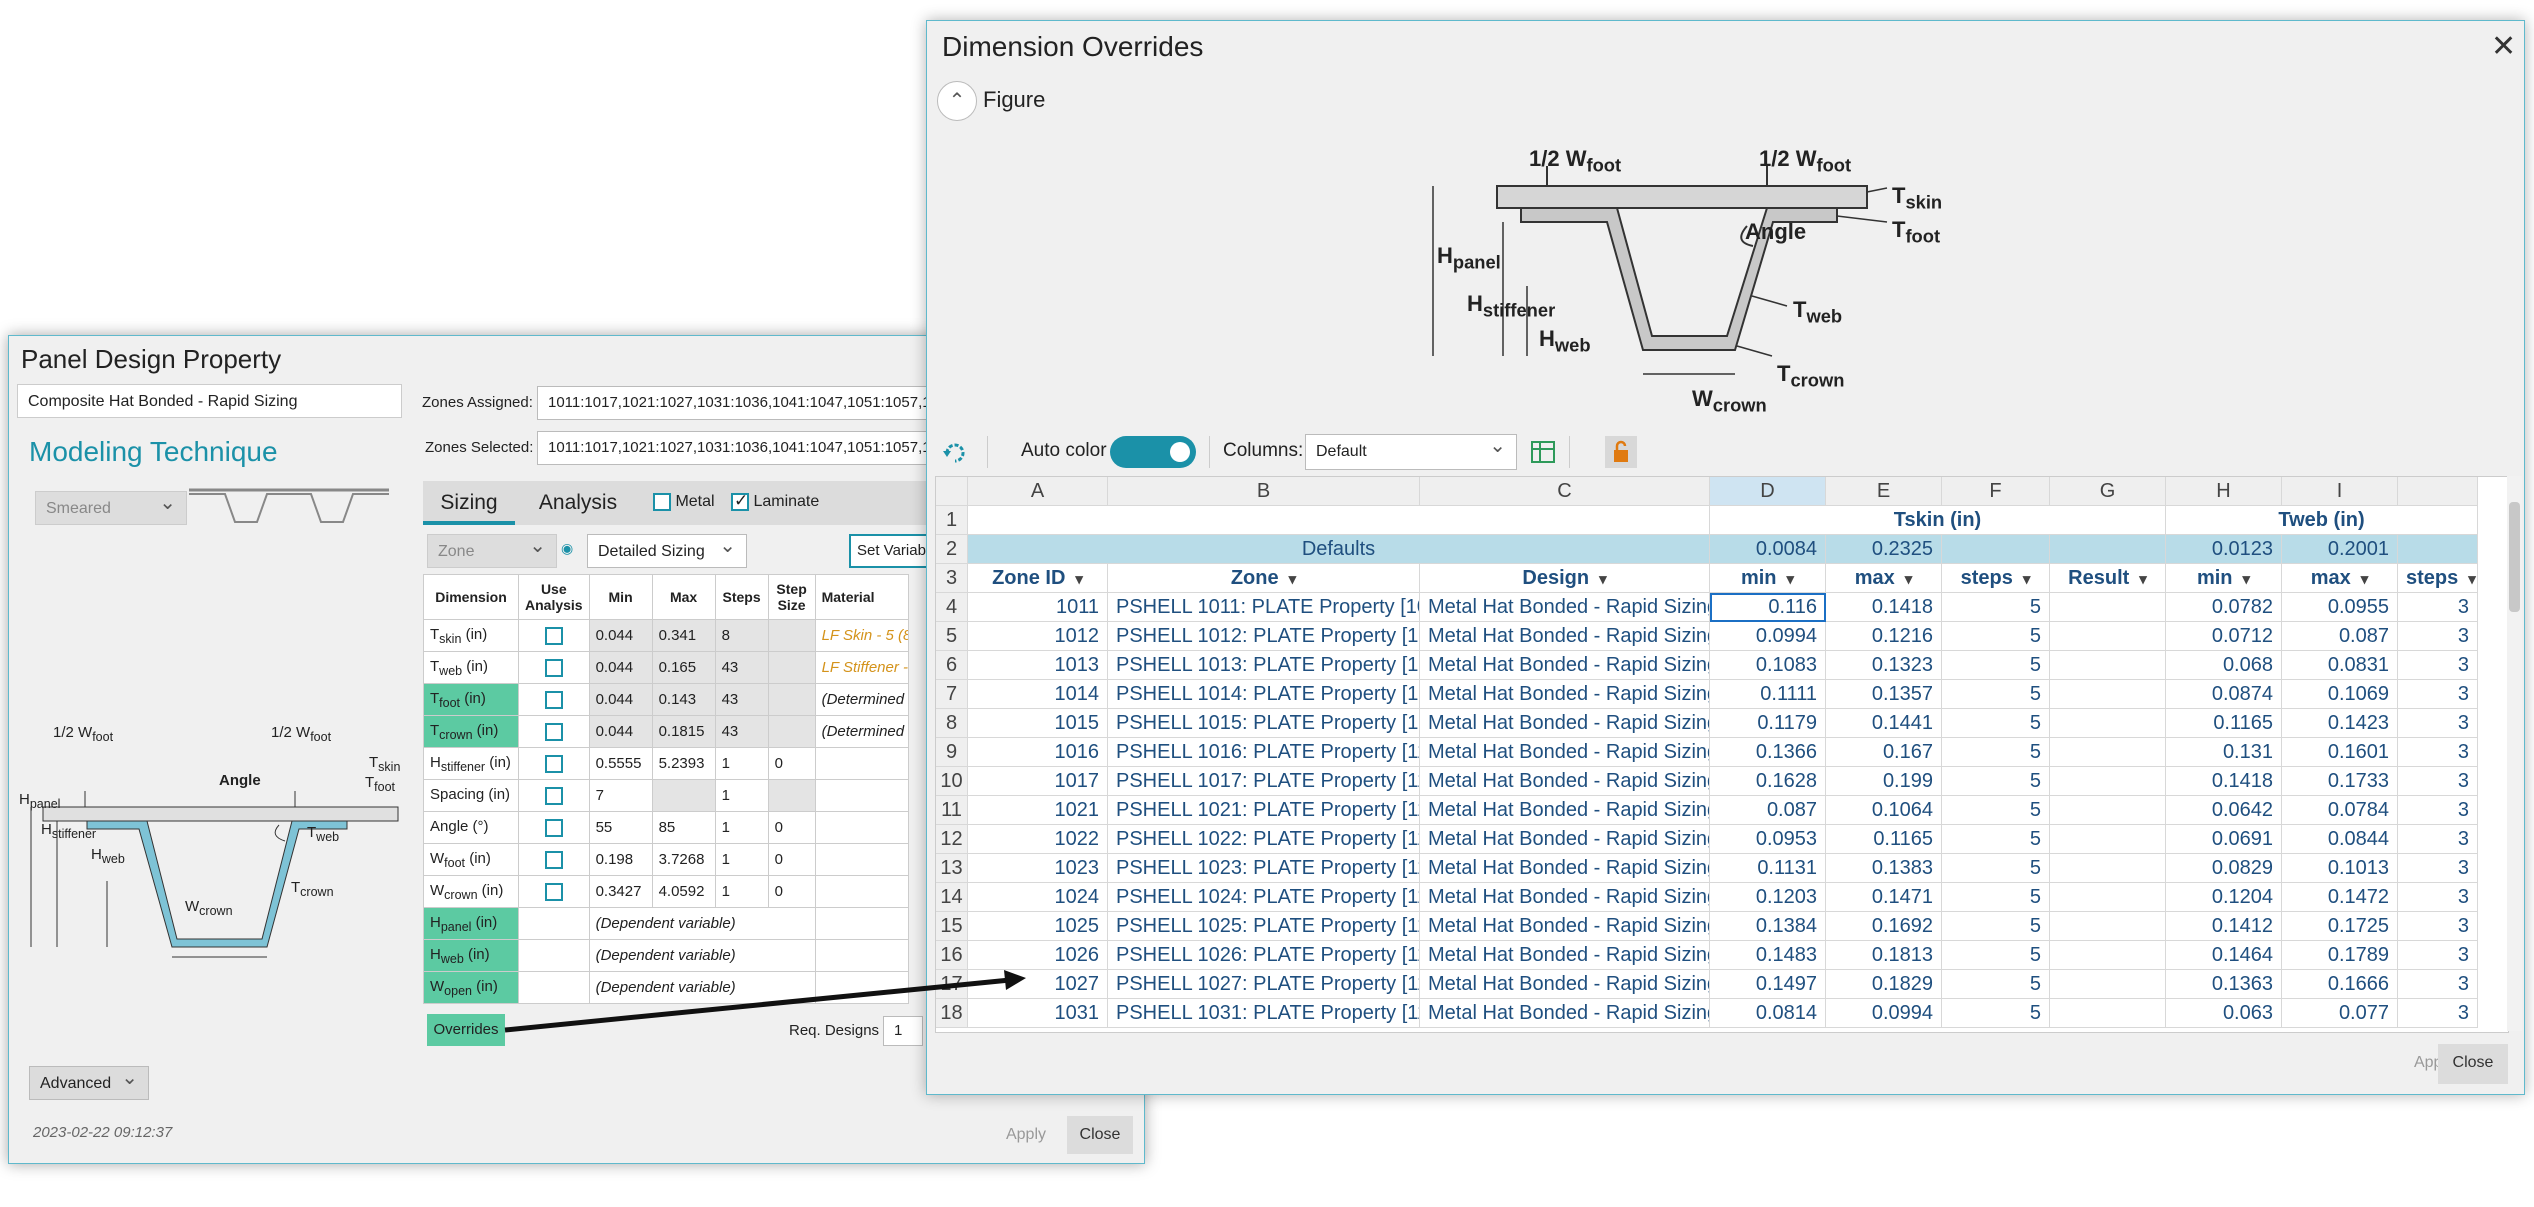 The image size is (2534, 1207). I want to click on tweb-min-cell: 0.1412, so click(2224, 926).